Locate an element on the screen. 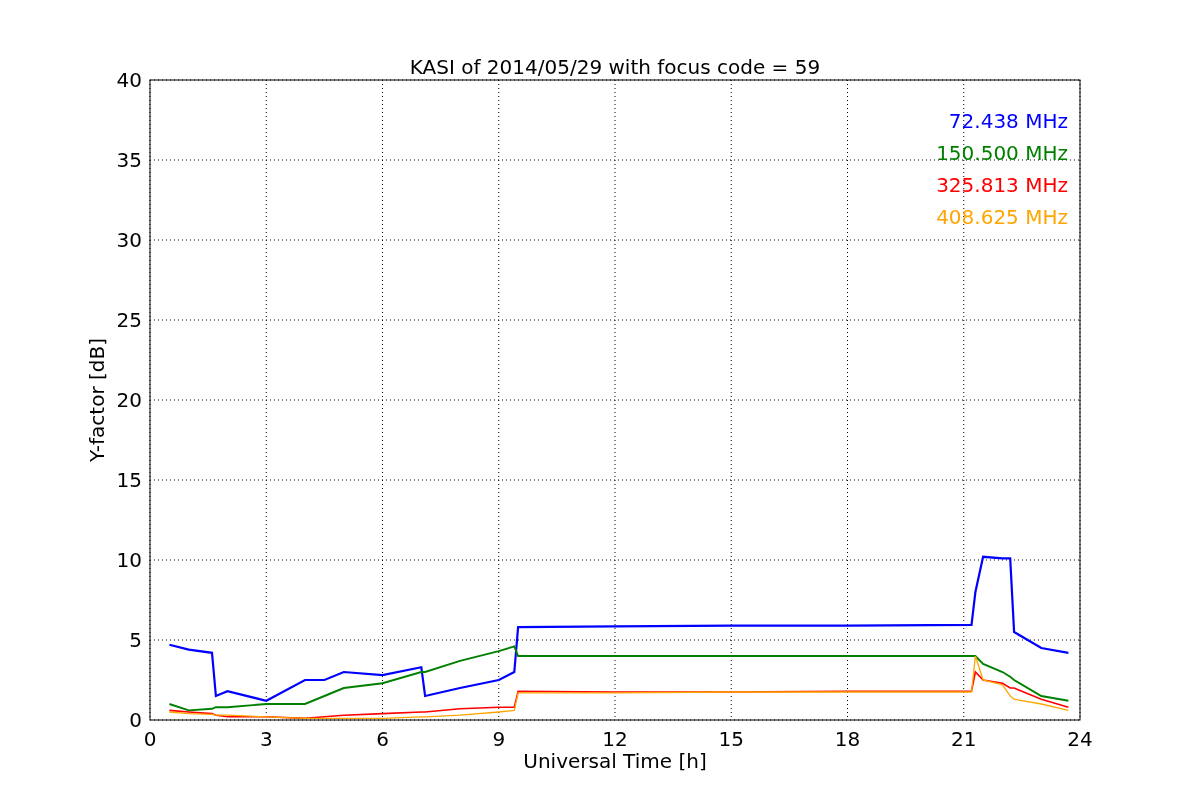 Image resolution: width=1200 pixels, height=800 pixels. y-tick-label: 0 is located at coordinates (135, 720).